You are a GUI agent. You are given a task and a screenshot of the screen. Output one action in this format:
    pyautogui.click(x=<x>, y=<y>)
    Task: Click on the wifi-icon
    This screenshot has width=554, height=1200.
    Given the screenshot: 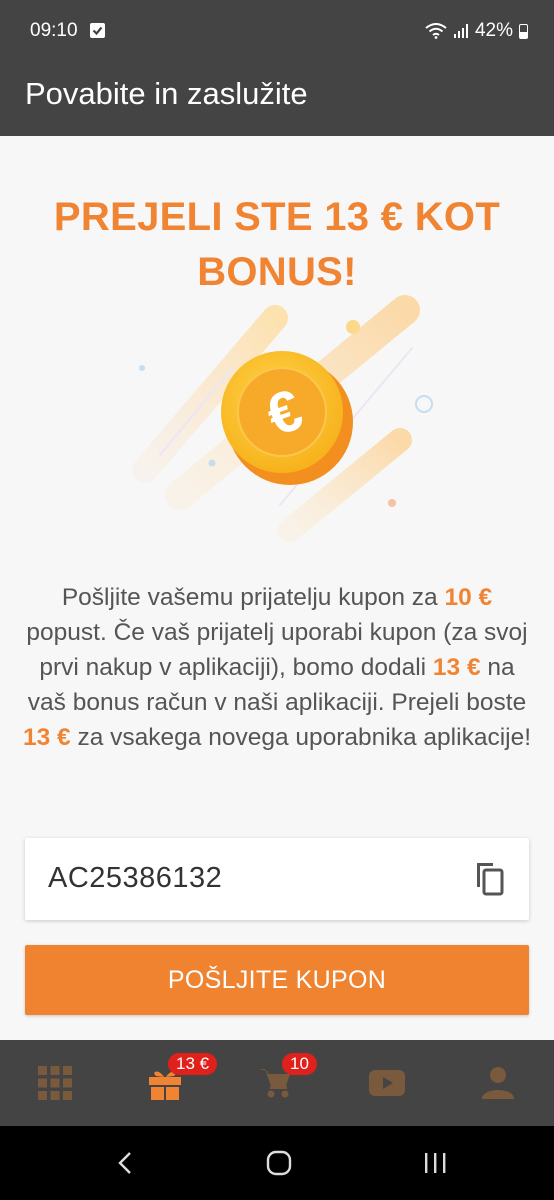 What is the action you would take?
    pyautogui.click(x=436, y=31)
    